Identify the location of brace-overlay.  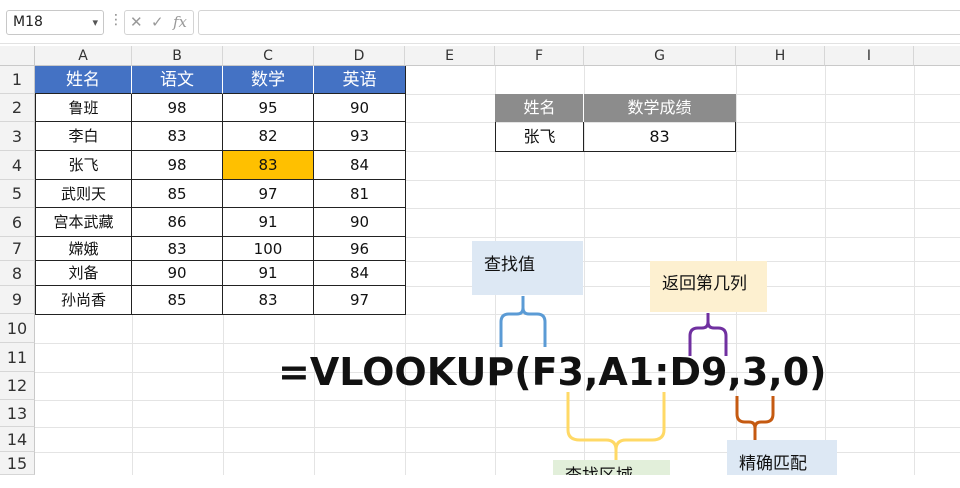
(637, 378).